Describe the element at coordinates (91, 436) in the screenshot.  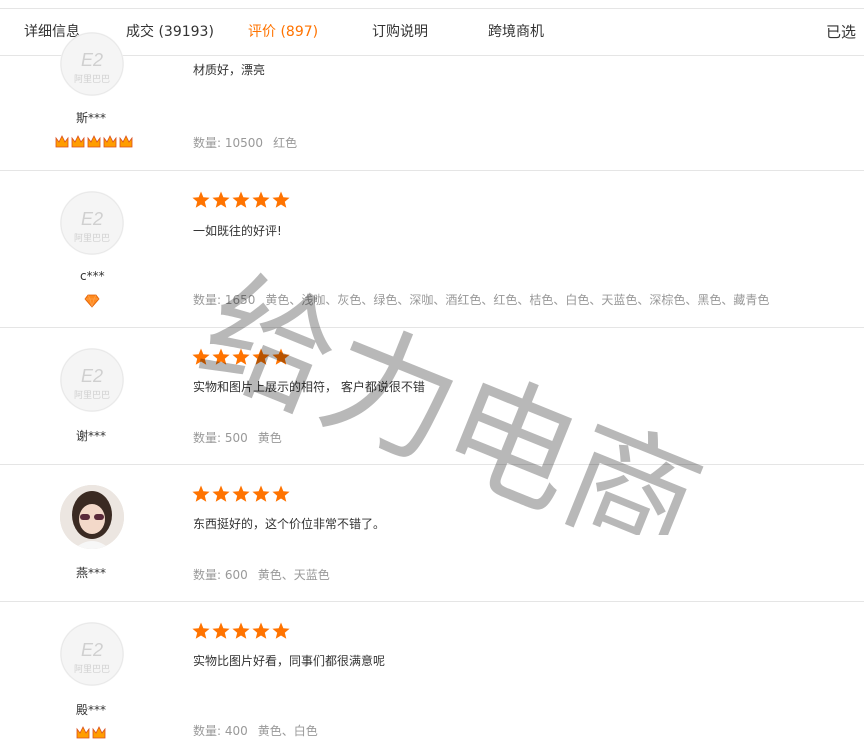
I see `username: 谢***` at that location.